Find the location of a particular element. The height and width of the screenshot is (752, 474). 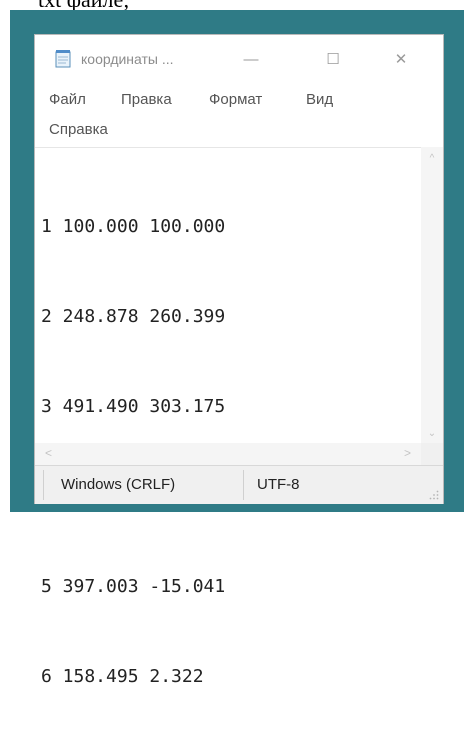

menu-bar: Файл Правка Формат Вид Справка is located at coordinates (211, 119).